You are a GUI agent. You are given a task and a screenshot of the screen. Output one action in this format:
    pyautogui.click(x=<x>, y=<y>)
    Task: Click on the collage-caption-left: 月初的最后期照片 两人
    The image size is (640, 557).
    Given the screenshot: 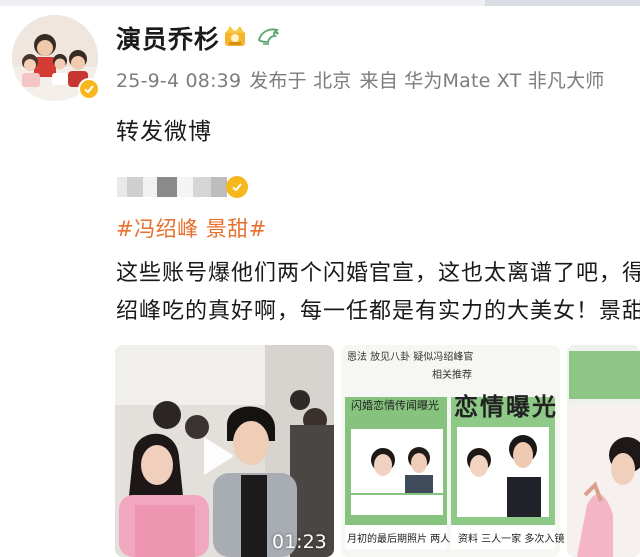 What is the action you would take?
    pyautogui.click(x=399, y=539)
    